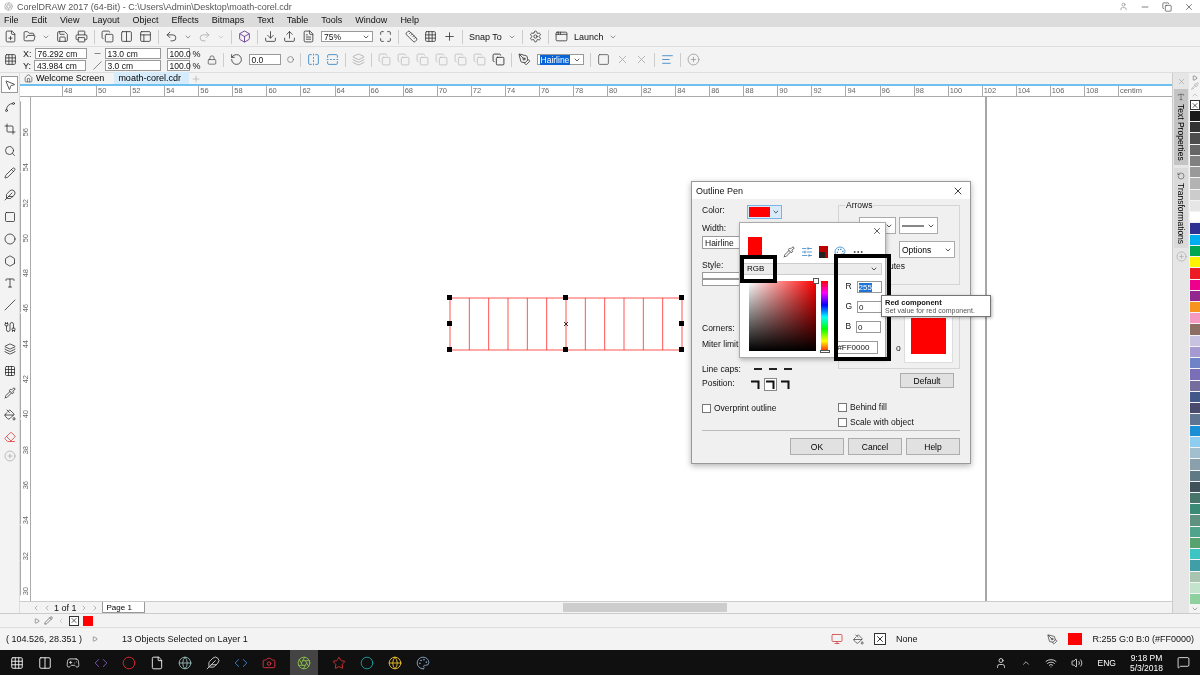 The height and width of the screenshot is (675, 1200). Describe the element at coordinates (898, 348) in the screenshot. I see `text-fragment: o` at that location.